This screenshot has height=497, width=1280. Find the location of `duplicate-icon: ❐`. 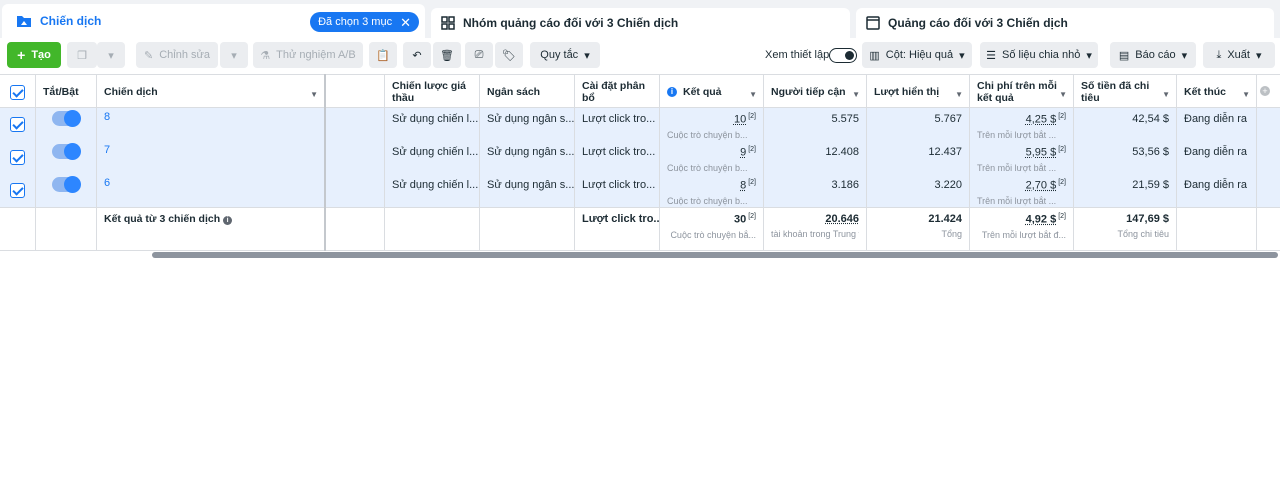

duplicate-icon: ❐ is located at coordinates (82, 55).